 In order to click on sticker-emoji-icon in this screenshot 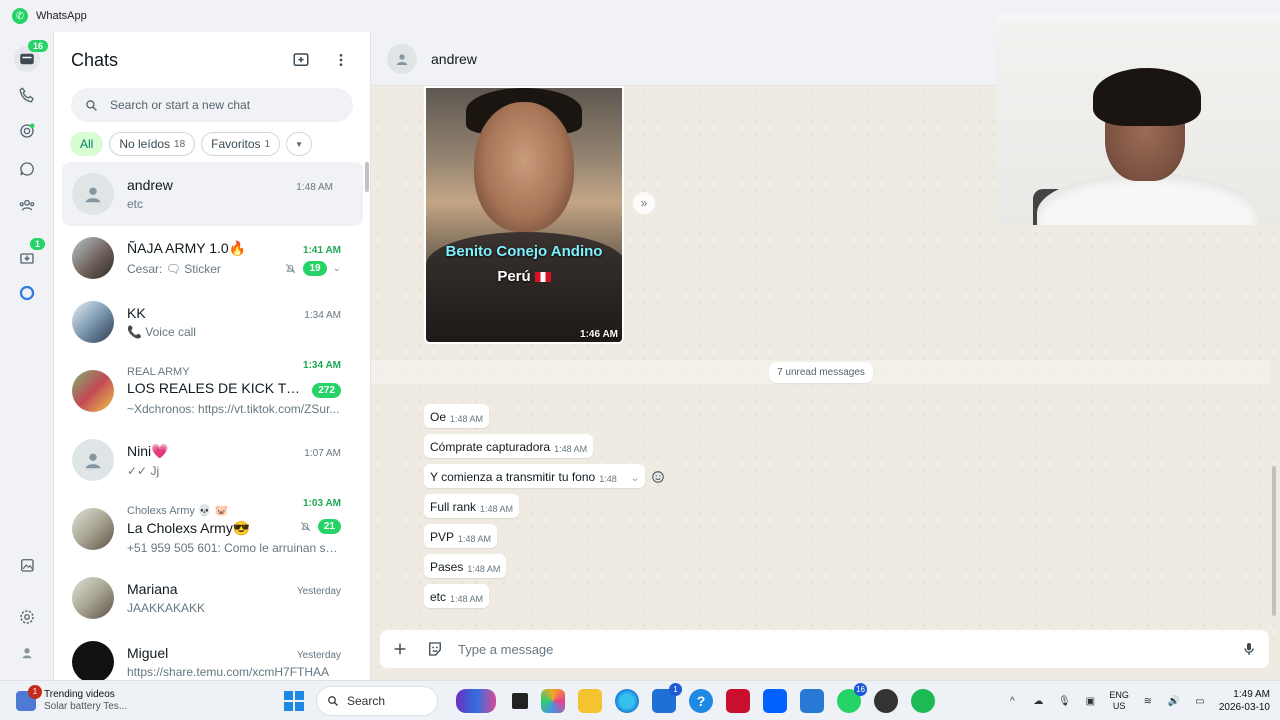, I will do `click(435, 649)`.